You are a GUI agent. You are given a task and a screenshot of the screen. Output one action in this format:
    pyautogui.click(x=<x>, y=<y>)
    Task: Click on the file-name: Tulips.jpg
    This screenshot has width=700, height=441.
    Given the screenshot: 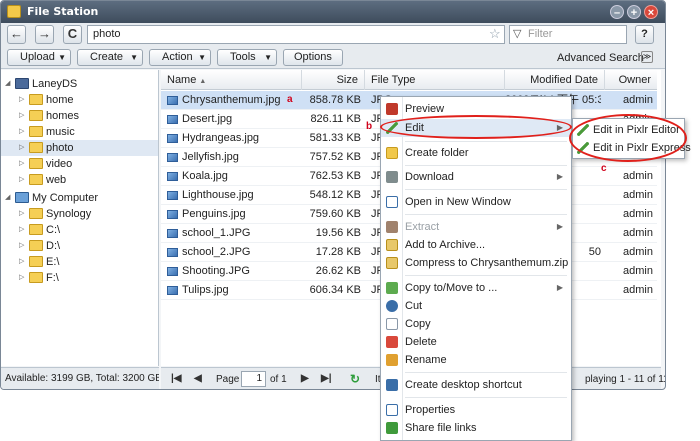 What is the action you would take?
    pyautogui.click(x=205, y=290)
    